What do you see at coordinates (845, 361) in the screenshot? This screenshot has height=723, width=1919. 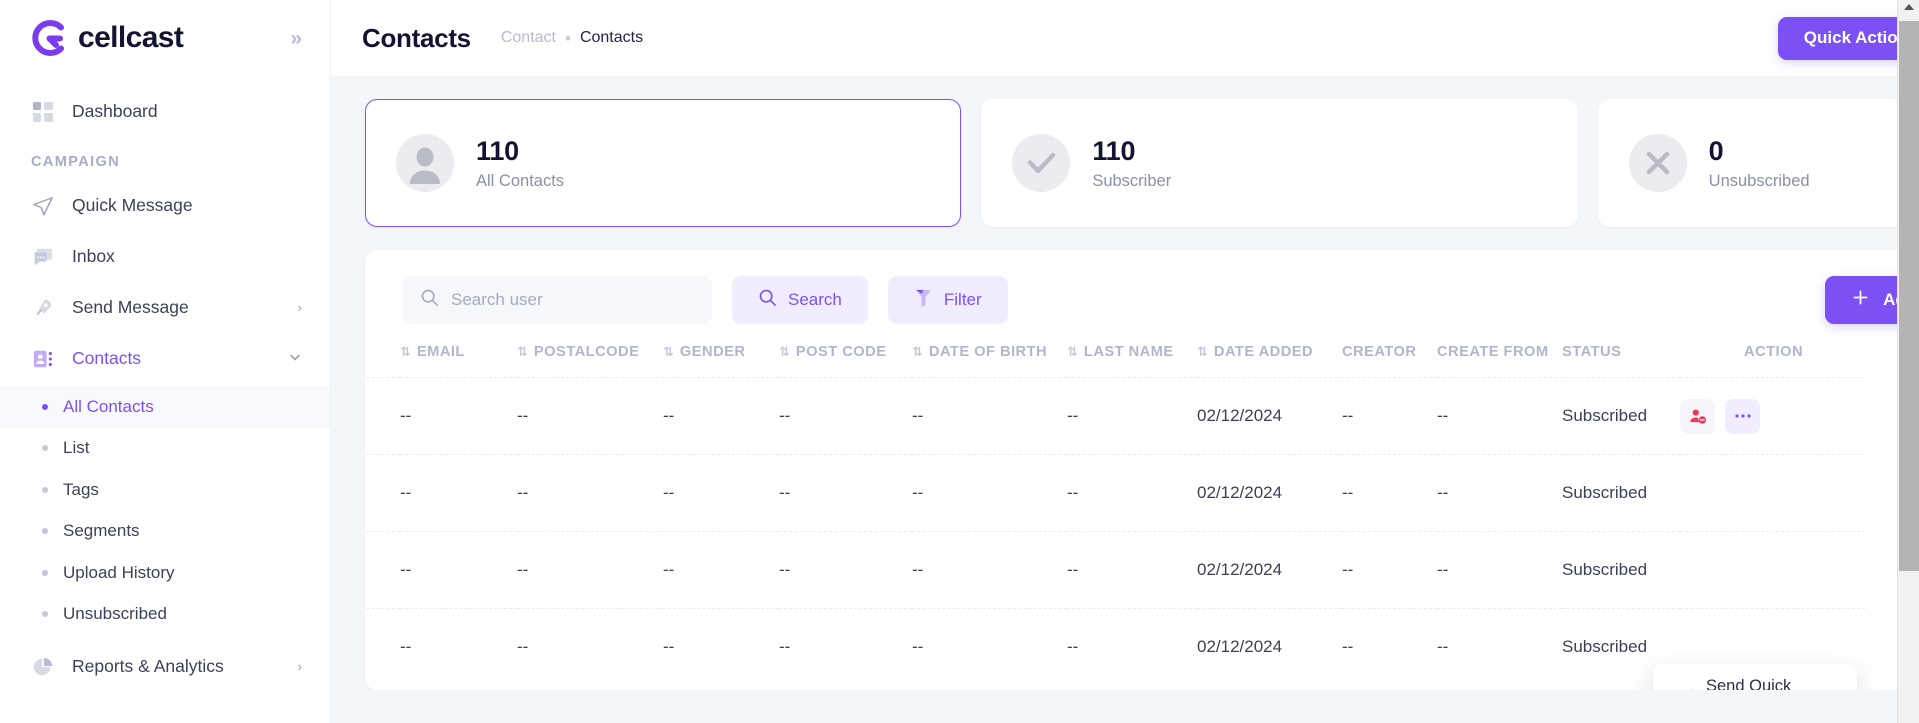 I see `col-header-post-code: ⇅ POST CODE` at bounding box center [845, 361].